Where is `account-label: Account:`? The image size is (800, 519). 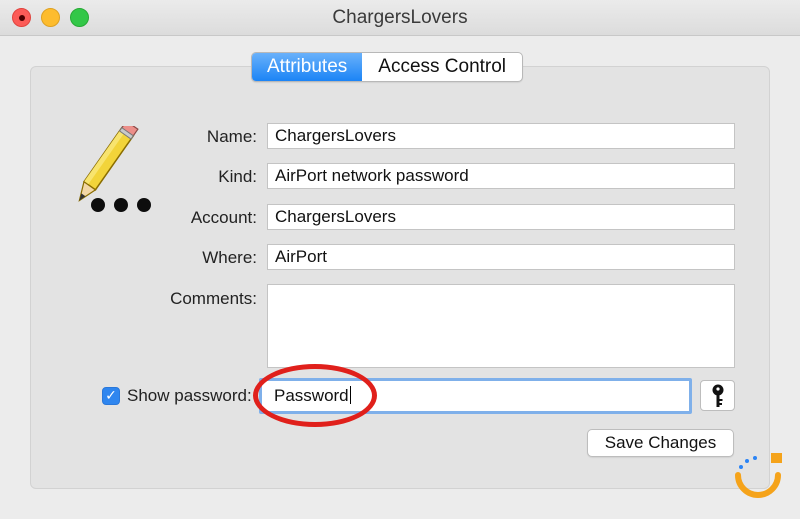
account-label: Account: is located at coordinates (223, 217).